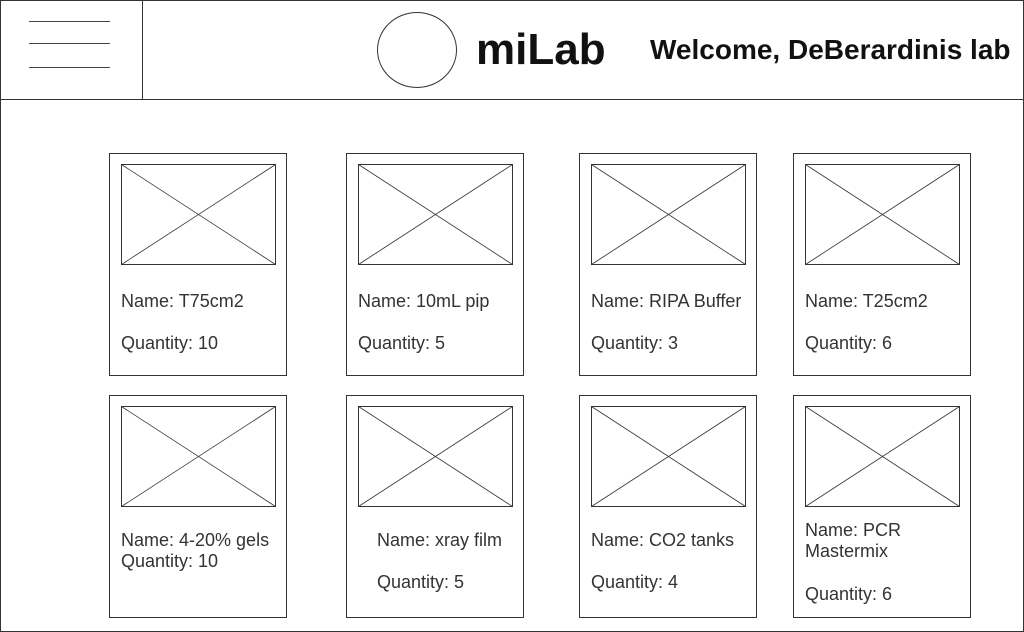 The width and height of the screenshot is (1024, 632). Describe the element at coordinates (71, 50) in the screenshot. I see `hamburger-menu-button` at that location.